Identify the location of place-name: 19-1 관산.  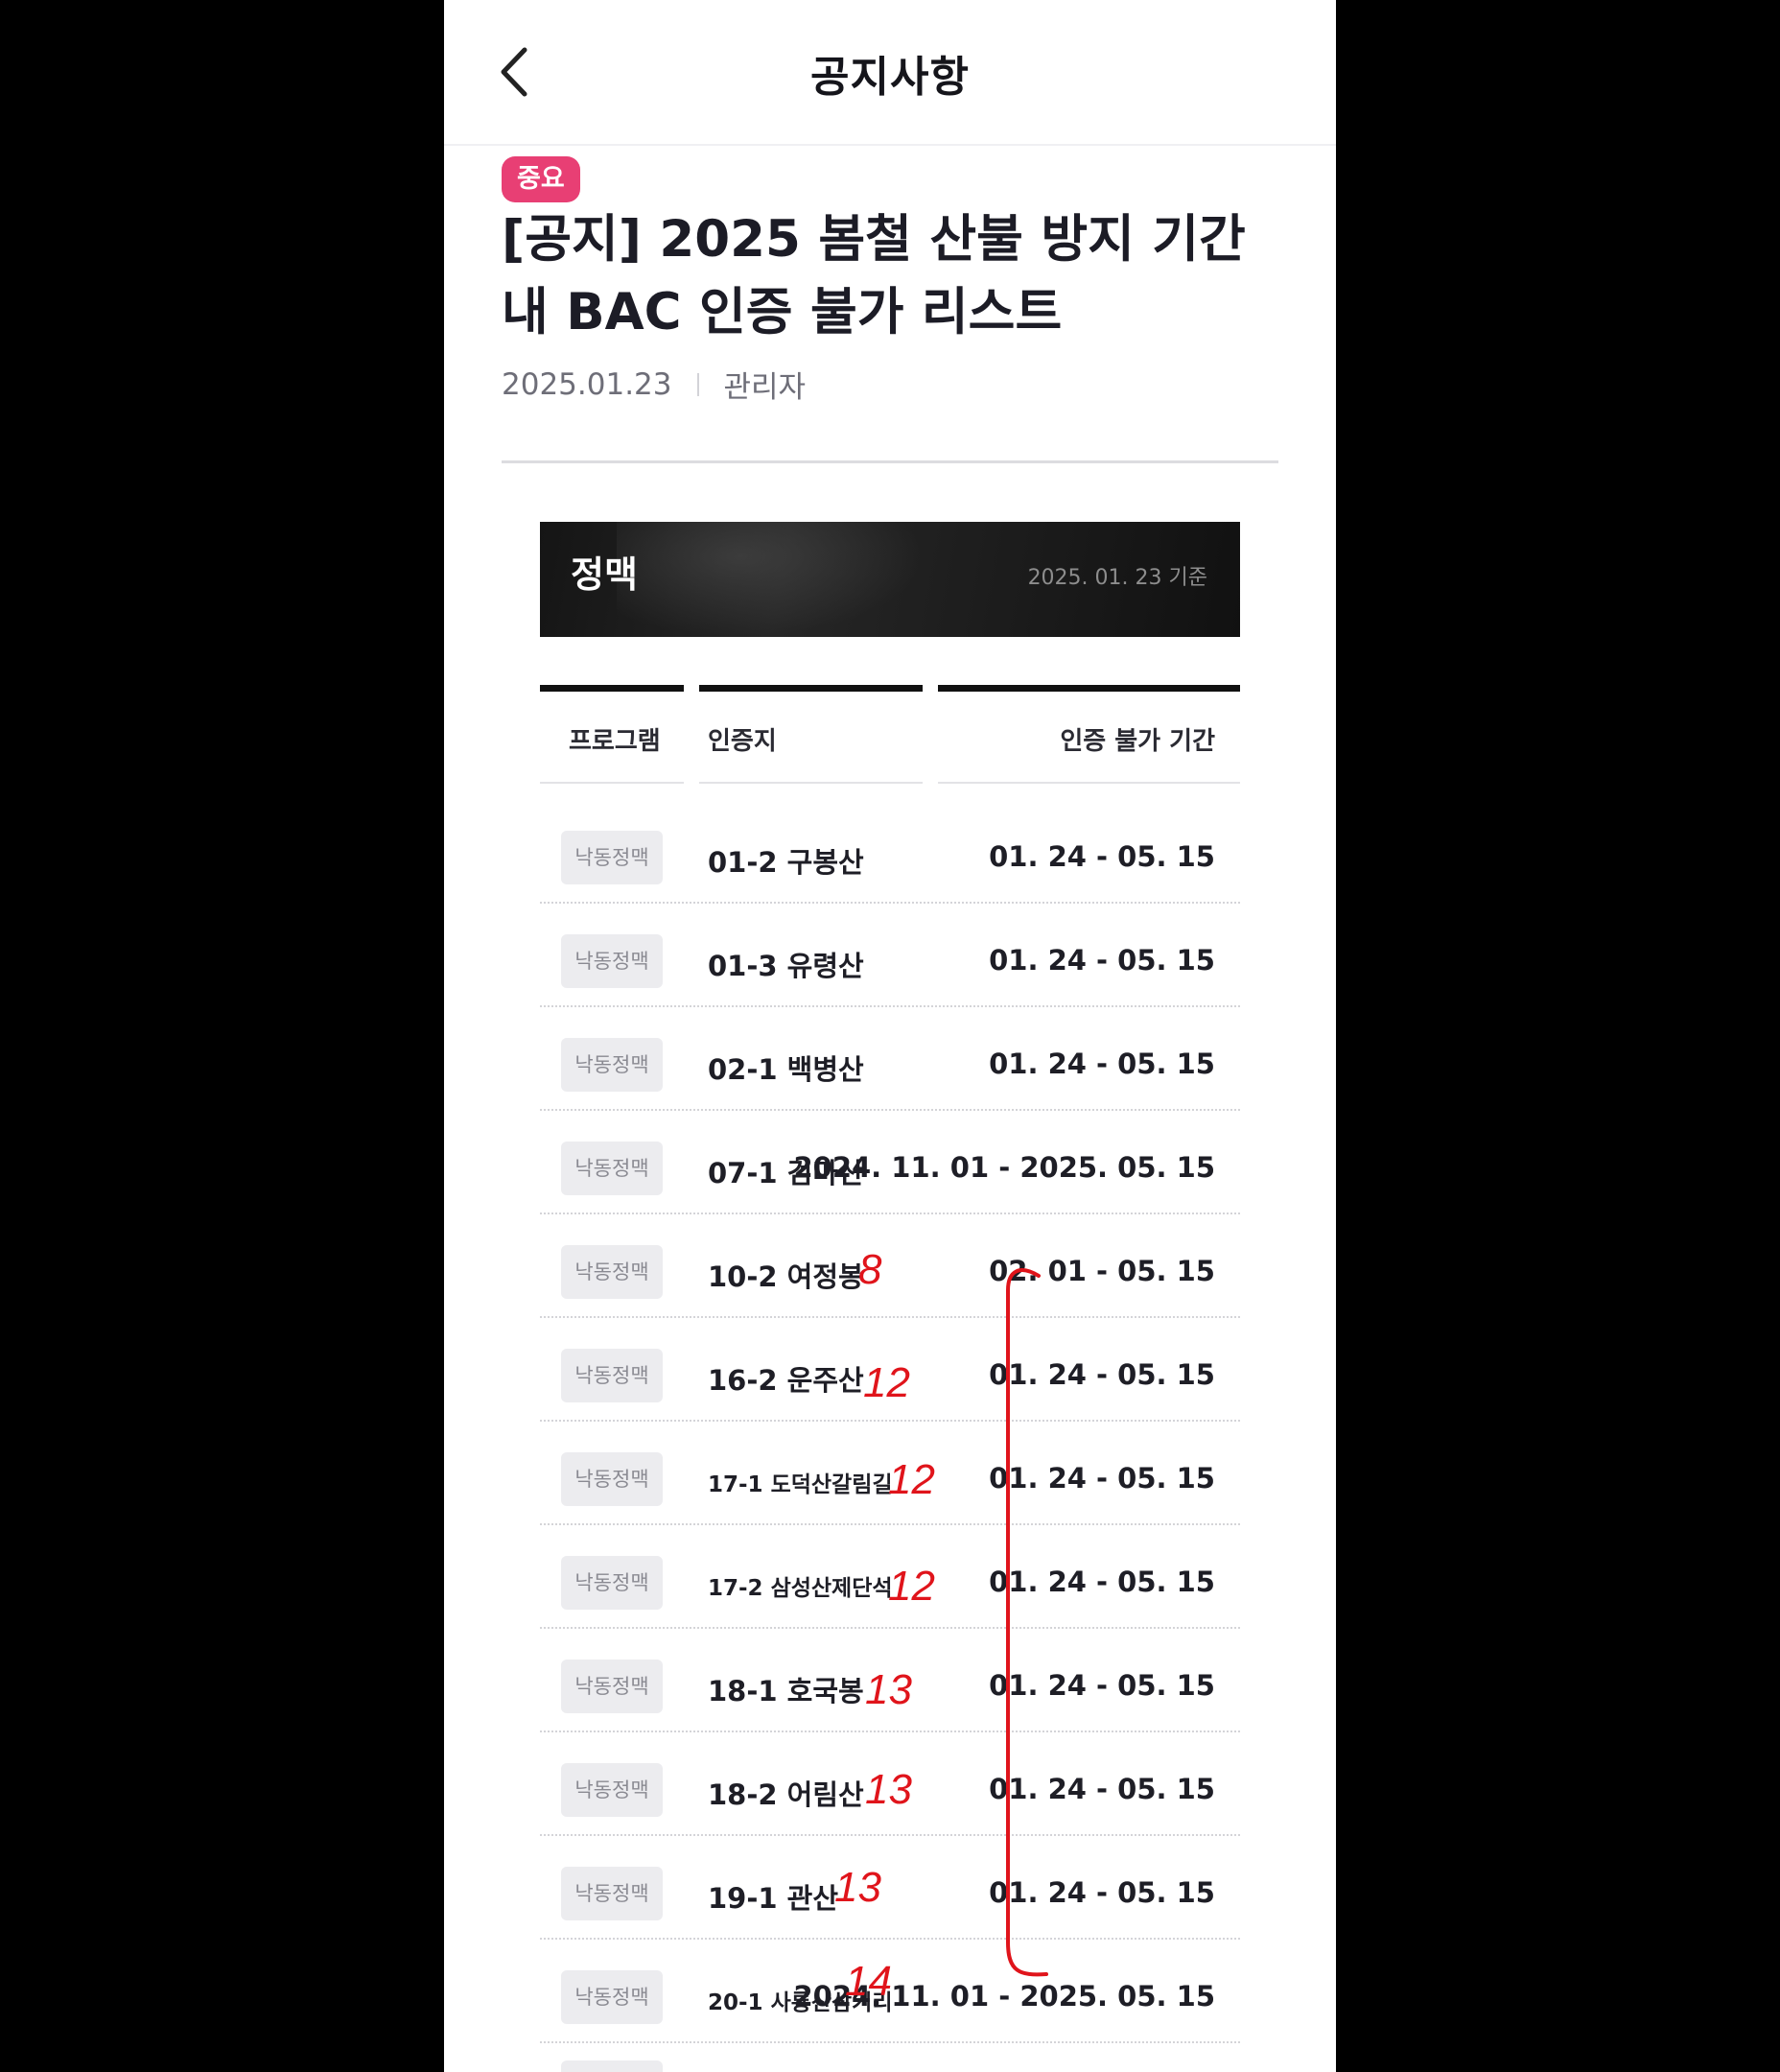
(773, 1898).